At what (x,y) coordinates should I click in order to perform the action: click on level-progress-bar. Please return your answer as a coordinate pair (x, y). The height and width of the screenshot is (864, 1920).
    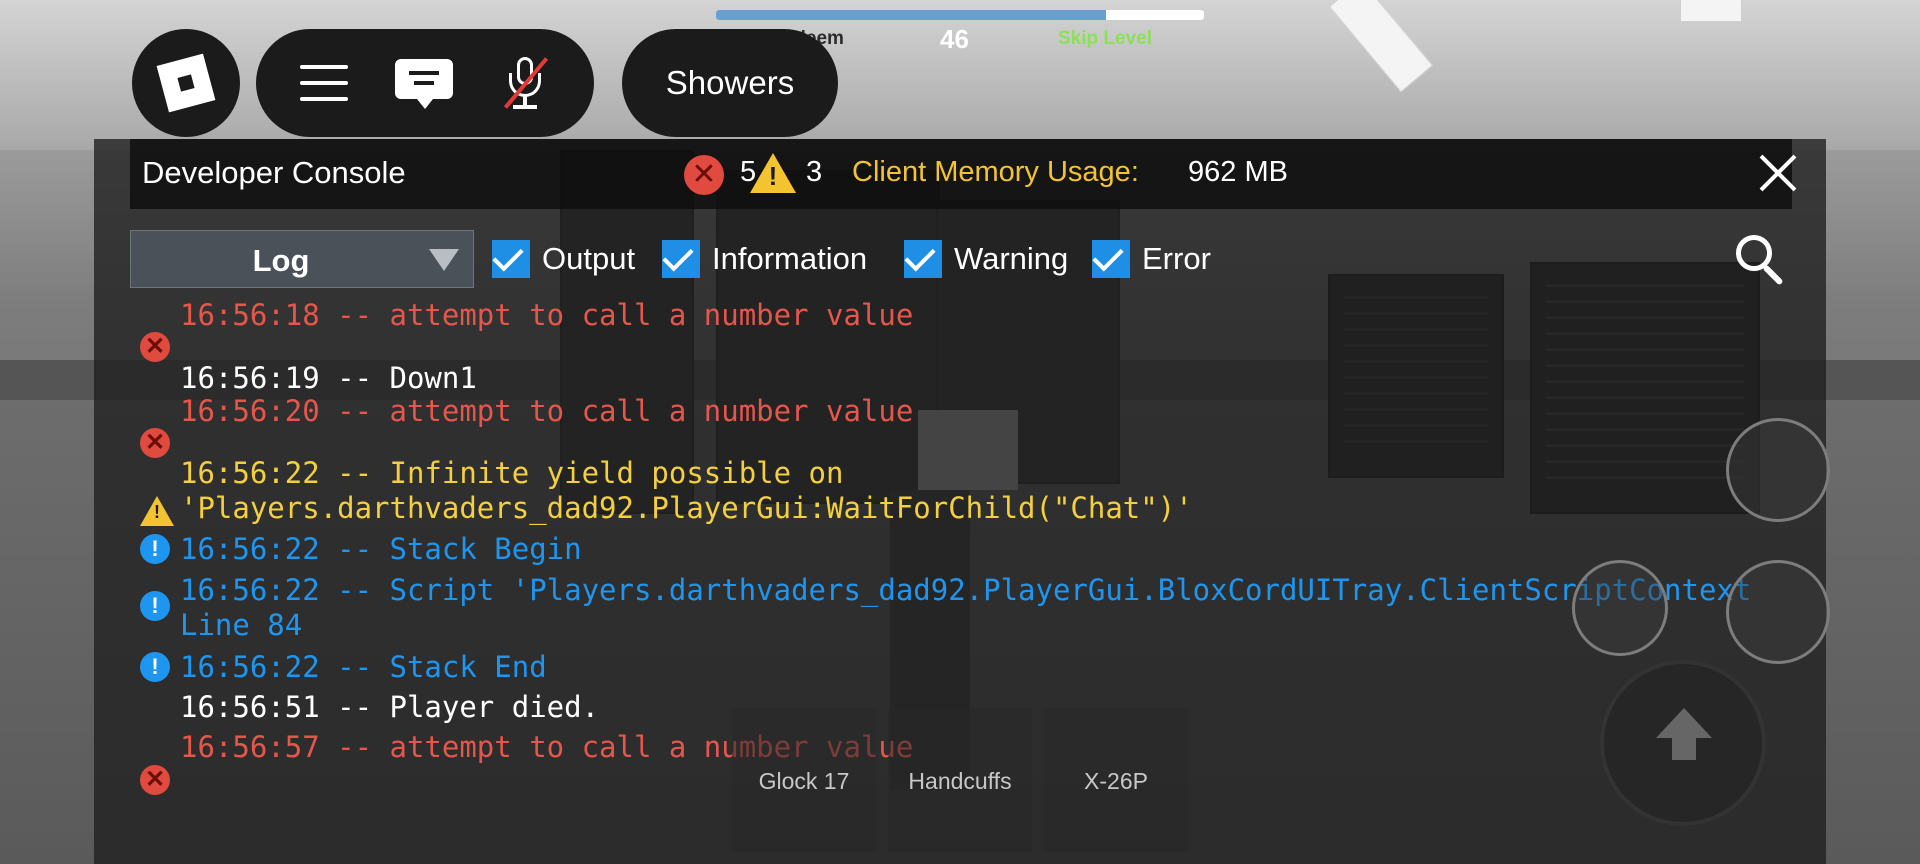
    Looking at the image, I should click on (960, 15).